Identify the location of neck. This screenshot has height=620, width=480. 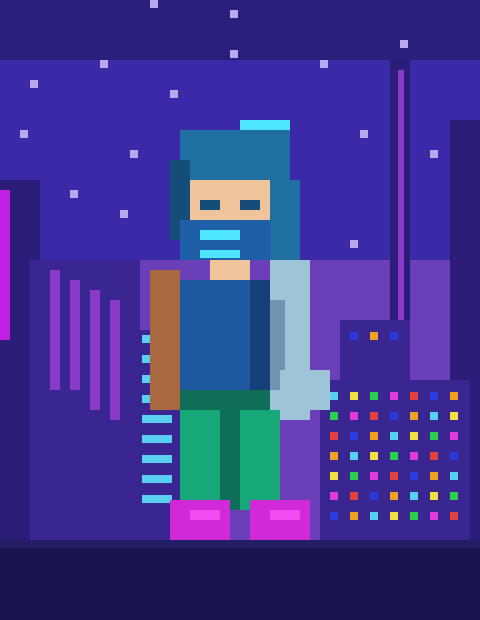
(230, 270).